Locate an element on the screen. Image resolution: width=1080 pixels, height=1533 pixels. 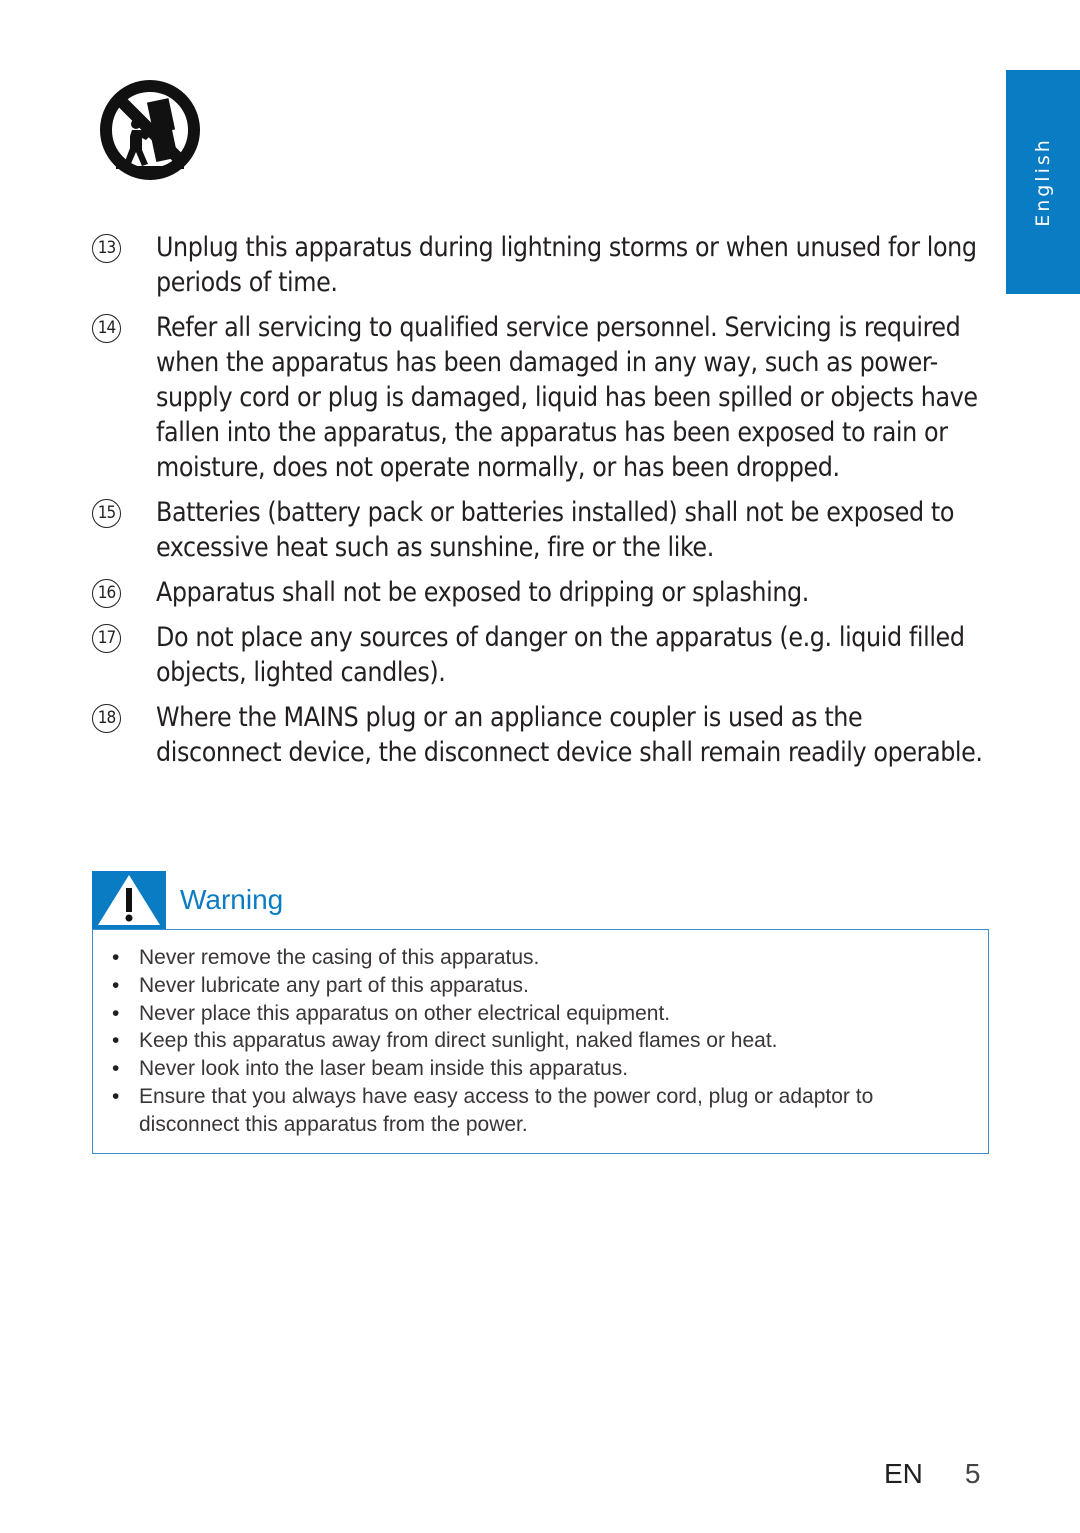
warning-icon-box is located at coordinates (129, 900).